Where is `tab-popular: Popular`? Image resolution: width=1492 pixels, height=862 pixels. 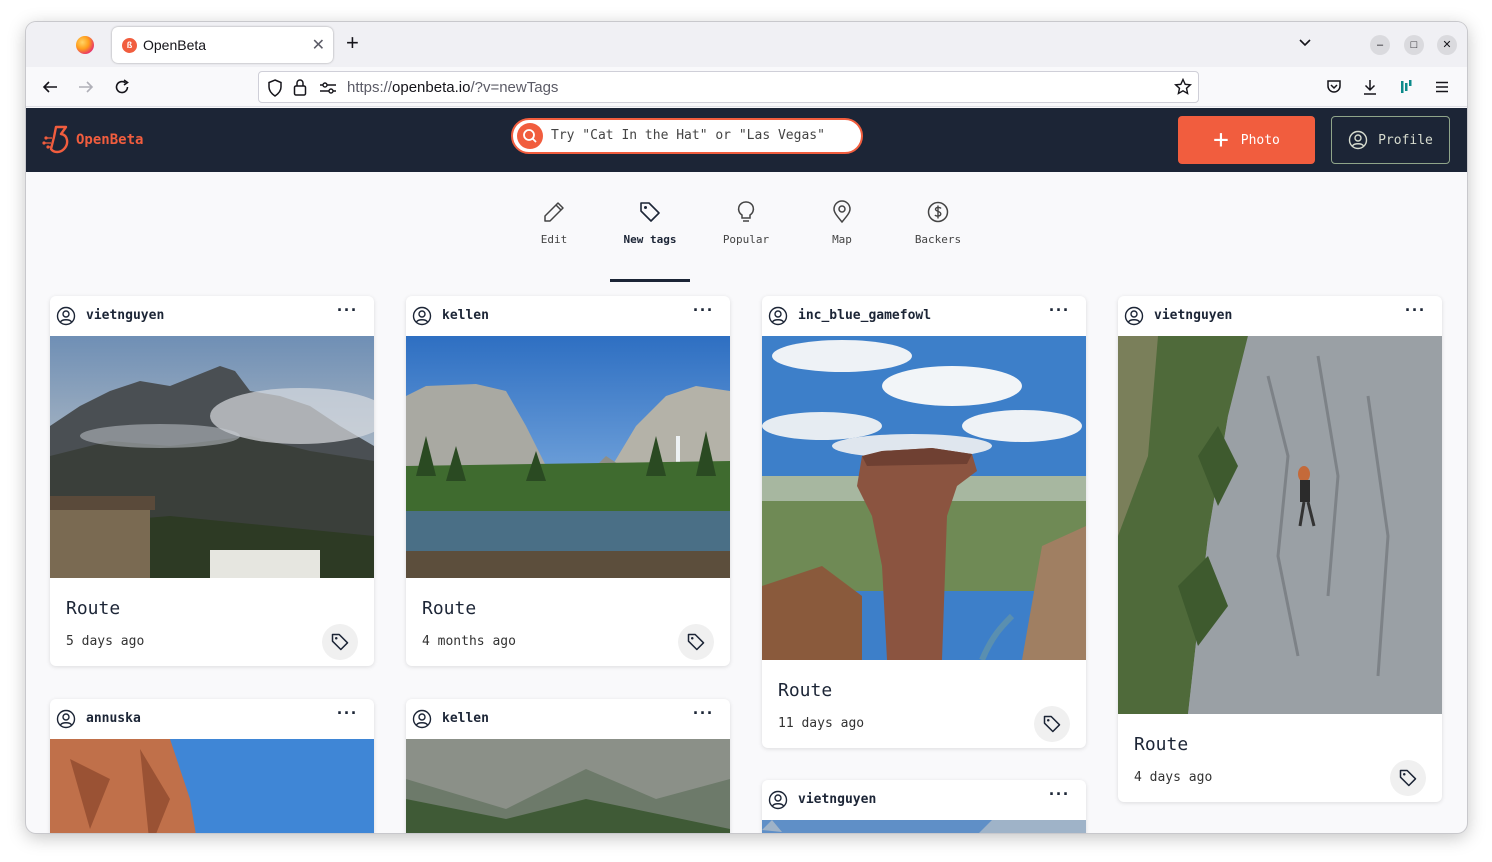 tab-popular: Popular is located at coordinates (746, 238).